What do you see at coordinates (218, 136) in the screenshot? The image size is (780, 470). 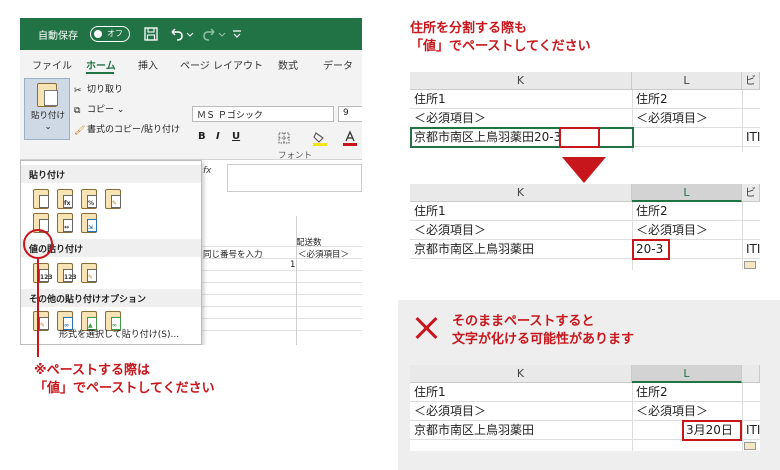 I see `italic-button: I` at bounding box center [218, 136].